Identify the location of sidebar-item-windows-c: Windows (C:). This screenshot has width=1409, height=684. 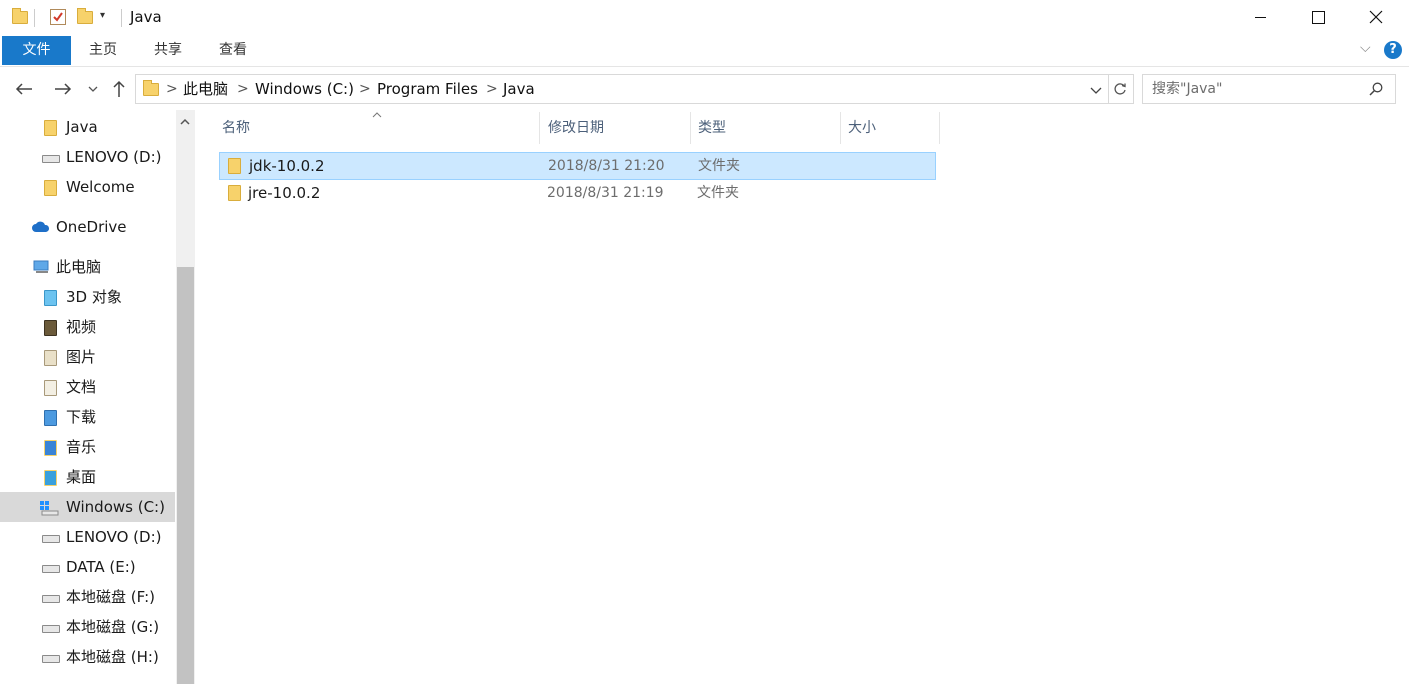
(87, 507).